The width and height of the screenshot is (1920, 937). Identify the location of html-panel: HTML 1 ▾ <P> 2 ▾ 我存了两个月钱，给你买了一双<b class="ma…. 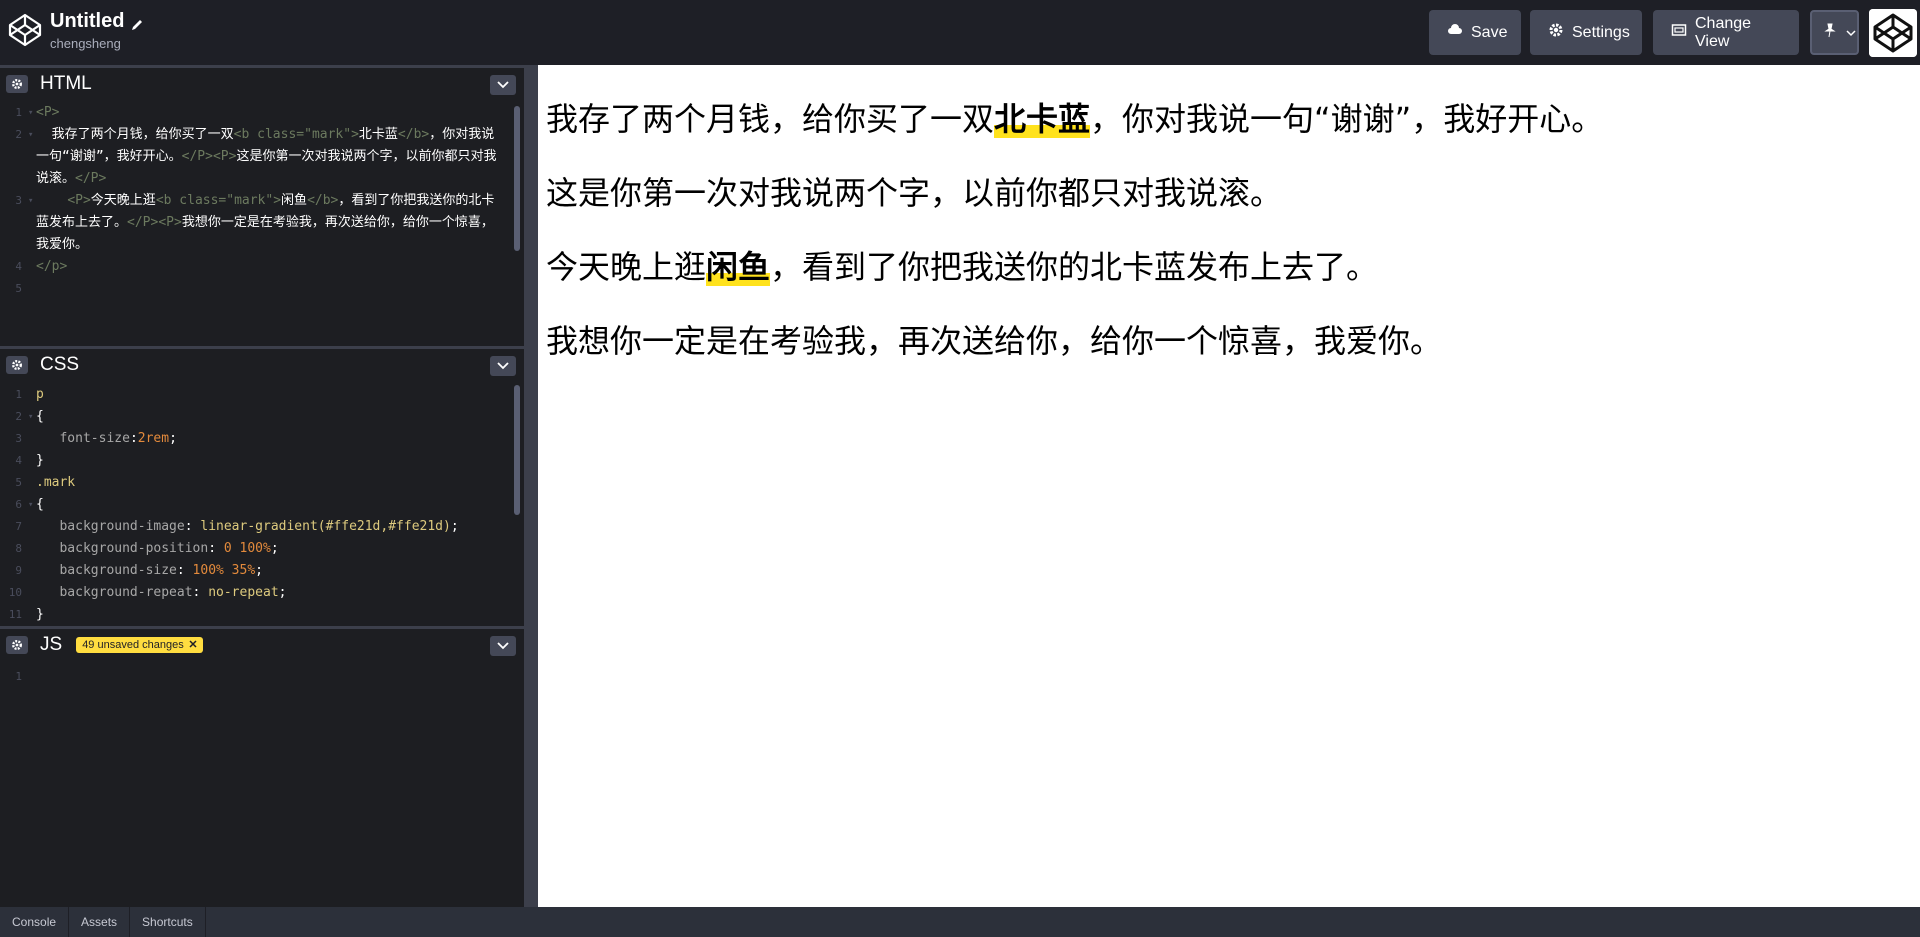
(262, 205).